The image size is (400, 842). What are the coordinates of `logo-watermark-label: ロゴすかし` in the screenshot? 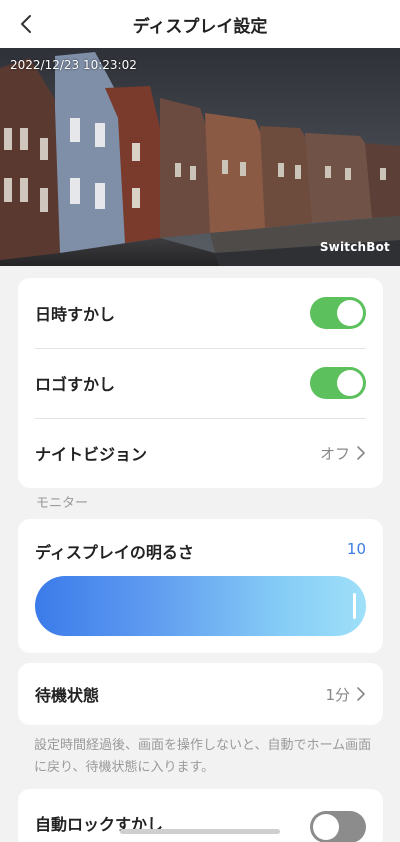 It's located at (75, 384).